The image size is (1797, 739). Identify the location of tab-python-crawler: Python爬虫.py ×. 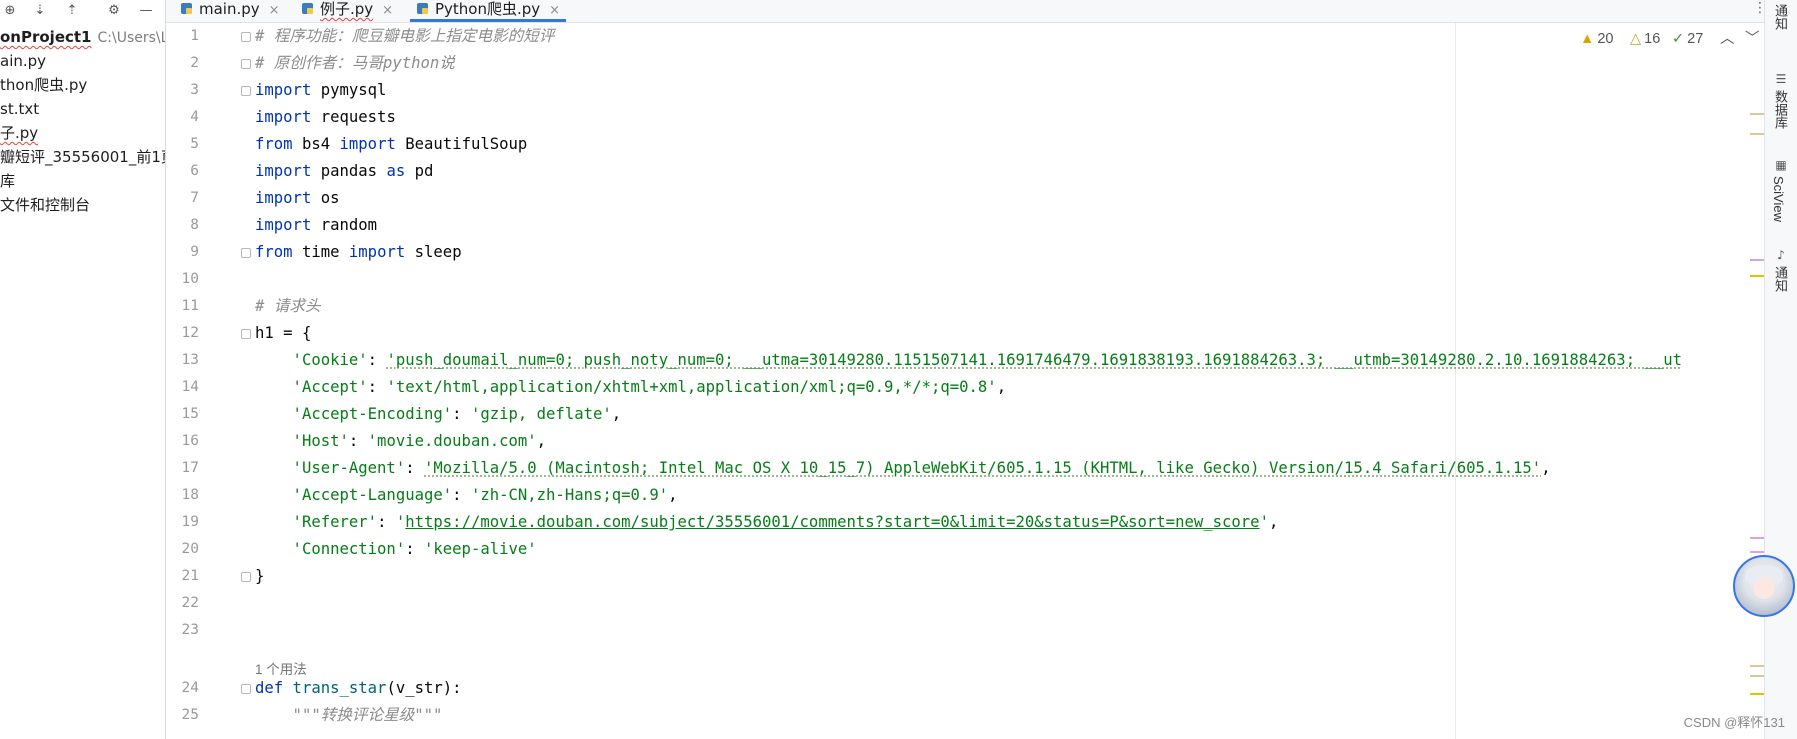
(488, 11).